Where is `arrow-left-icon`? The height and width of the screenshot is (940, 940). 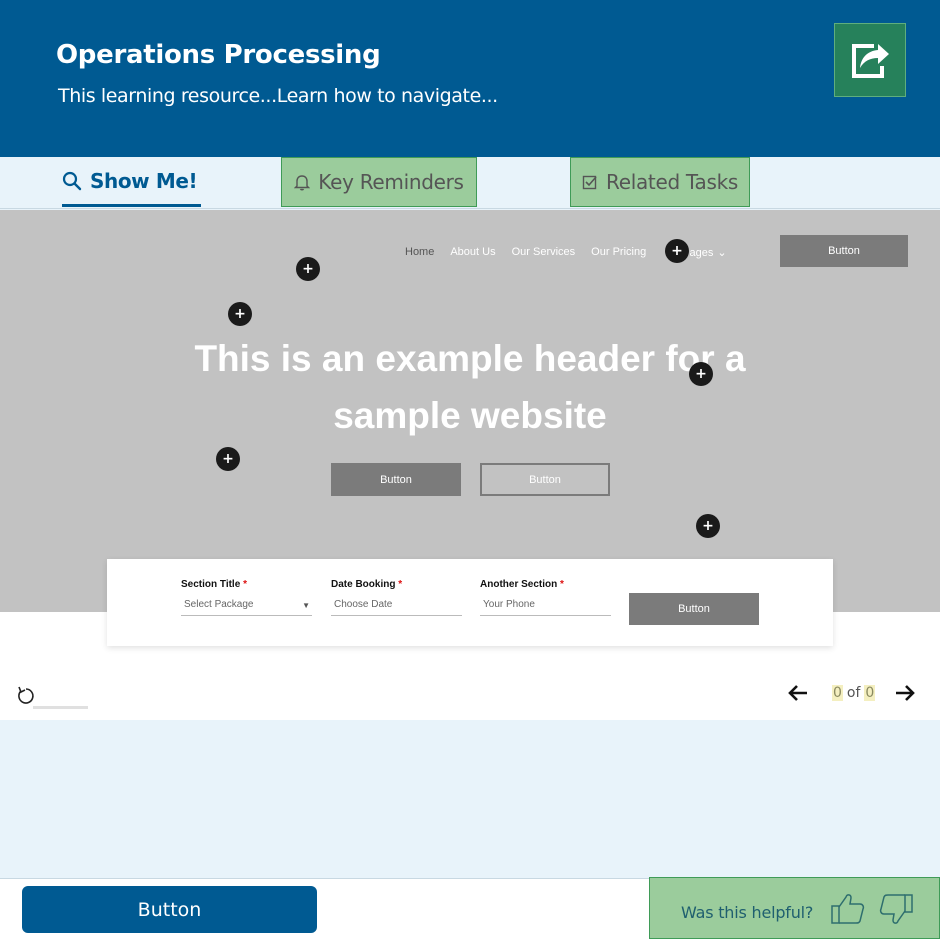 arrow-left-icon is located at coordinates (797, 693).